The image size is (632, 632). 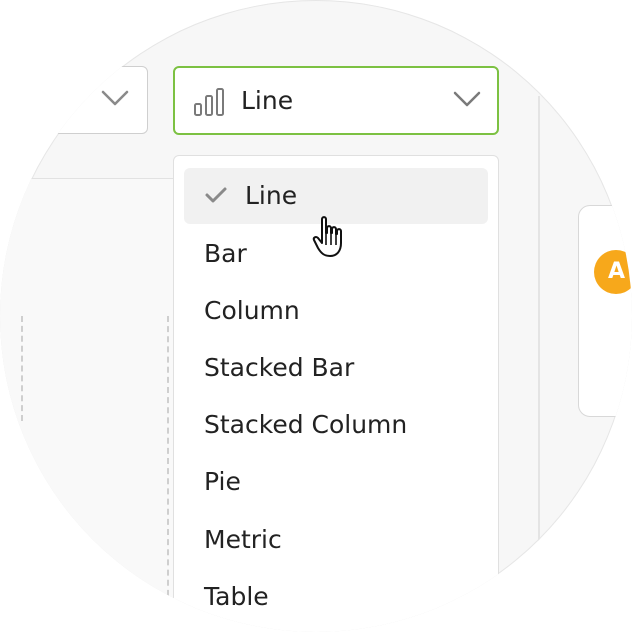 What do you see at coordinates (243, 539) in the screenshot?
I see `menu-item-label: Metric` at bounding box center [243, 539].